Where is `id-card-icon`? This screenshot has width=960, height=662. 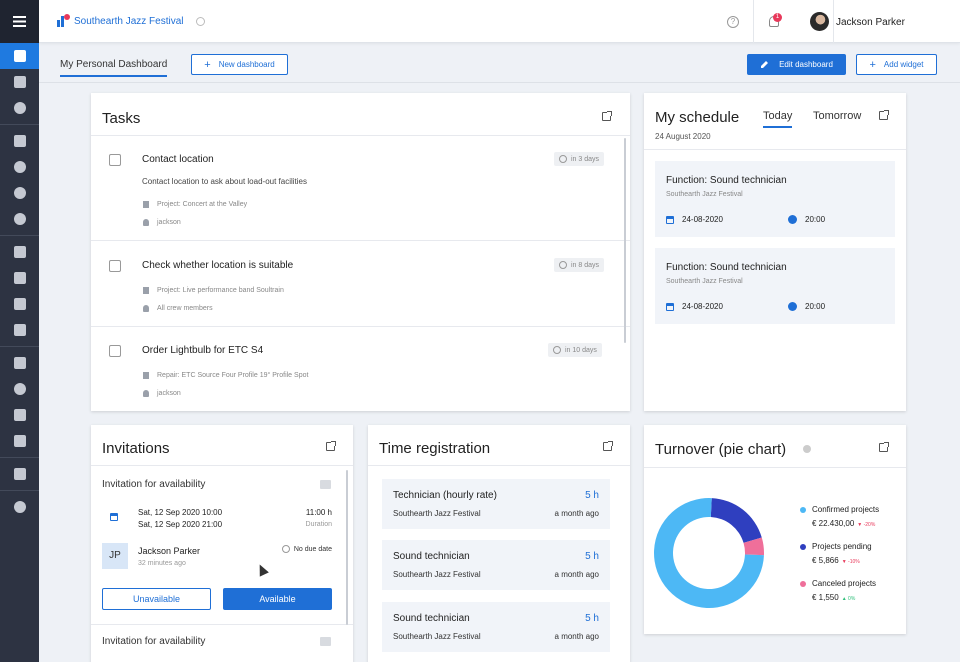
id-card-icon is located at coordinates (19, 278).